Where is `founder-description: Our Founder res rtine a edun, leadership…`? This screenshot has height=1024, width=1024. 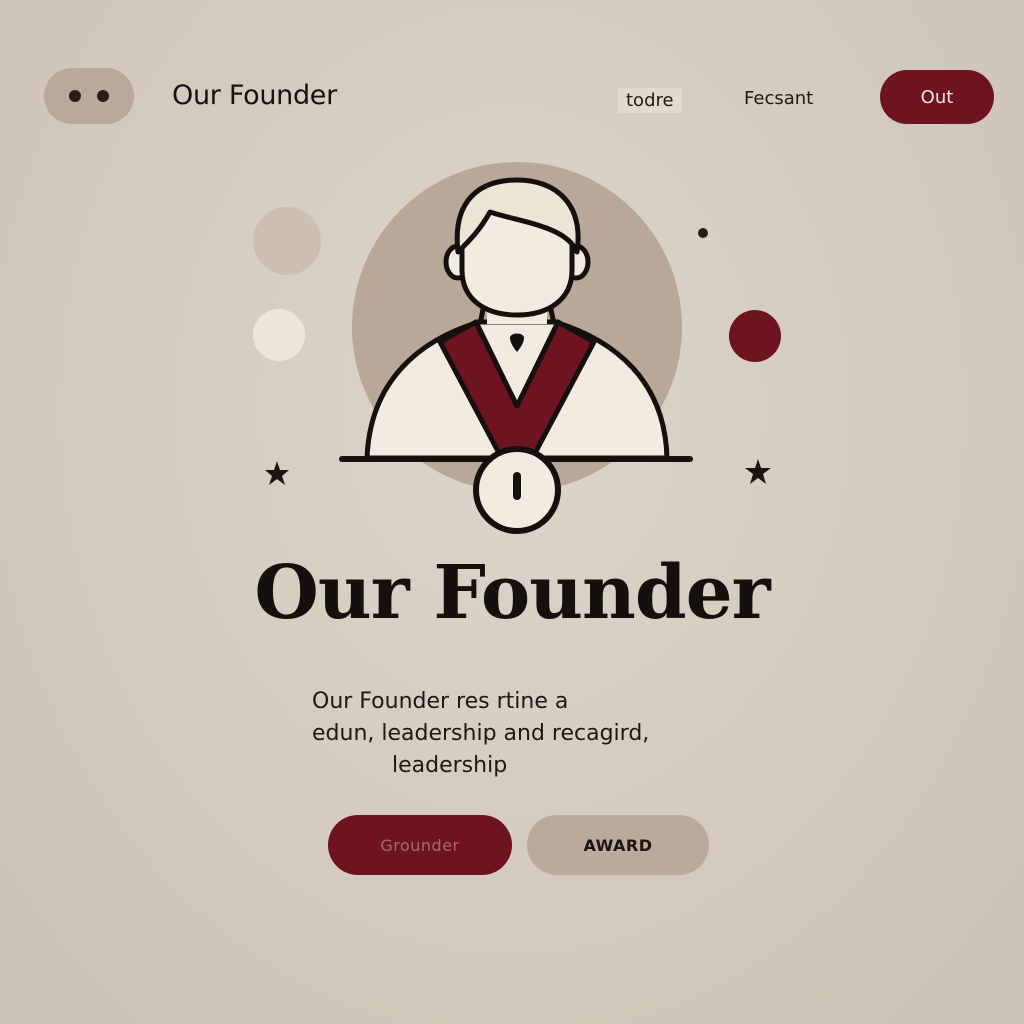
founder-description: Our Founder res rtine a edun, leadership… is located at coordinates (542, 734).